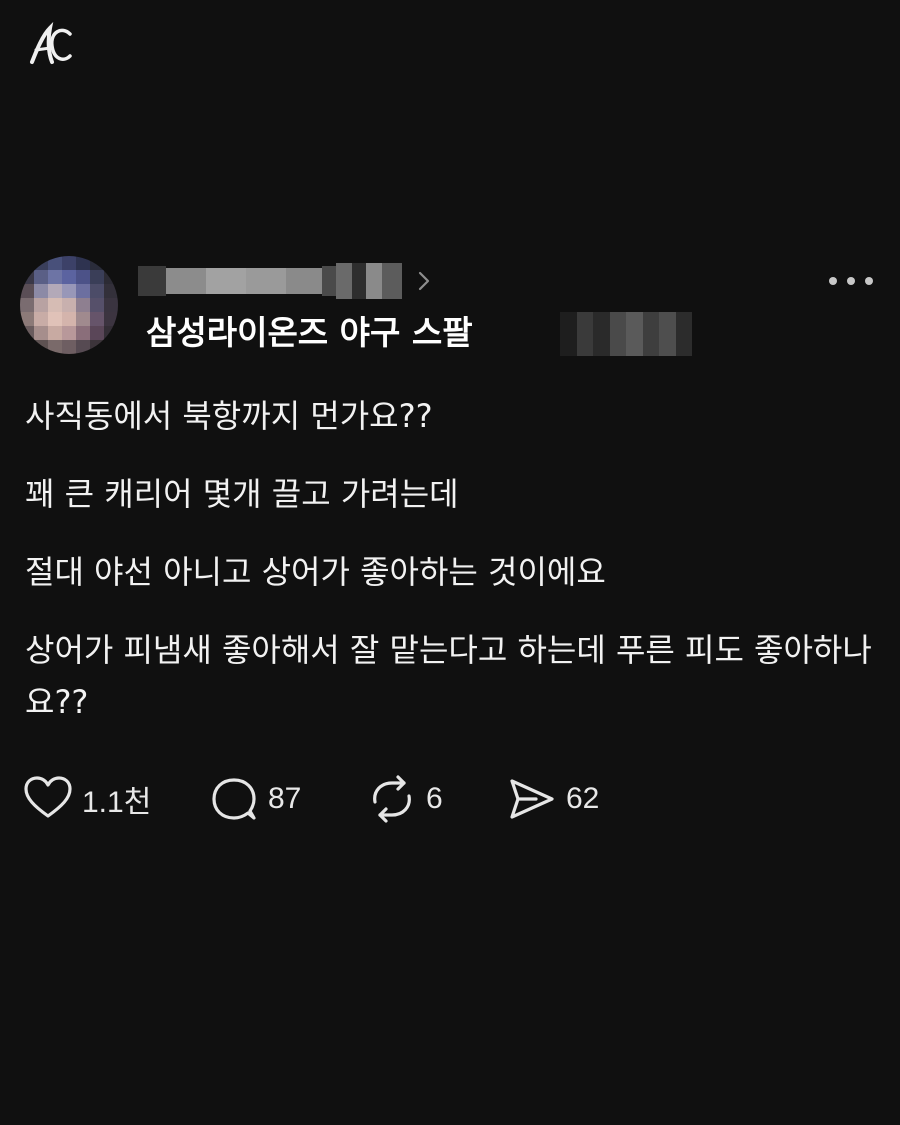  I want to click on like-count: 1.1천, so click(117, 802).